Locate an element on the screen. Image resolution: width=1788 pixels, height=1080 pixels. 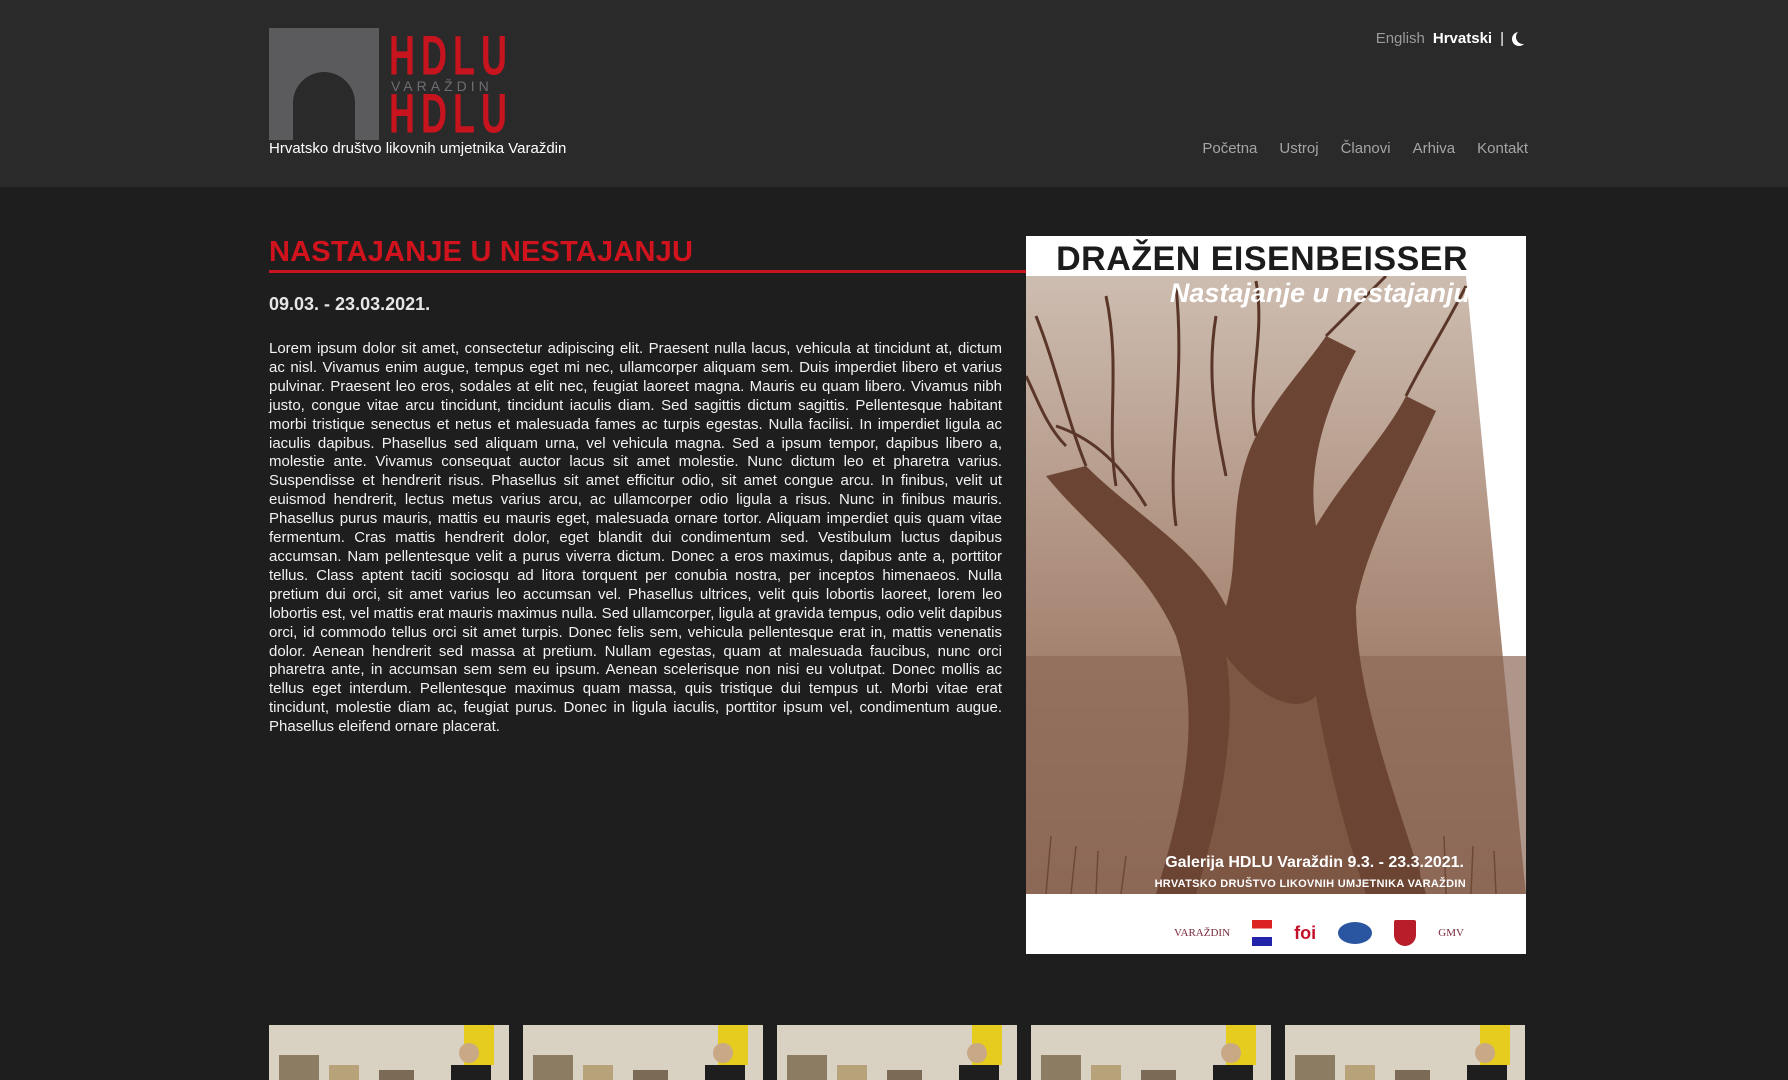
event-dates: 09.03. - 23.03.2021. is located at coordinates (350, 304).